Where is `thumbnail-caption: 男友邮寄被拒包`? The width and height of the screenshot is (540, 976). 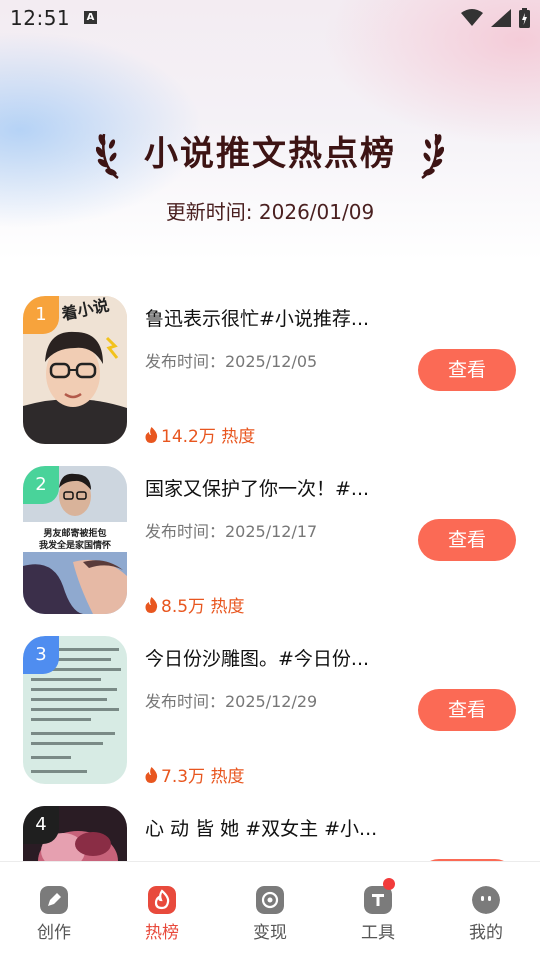
thumbnail-caption: 男友邮寄被拒包 is located at coordinates (74, 533).